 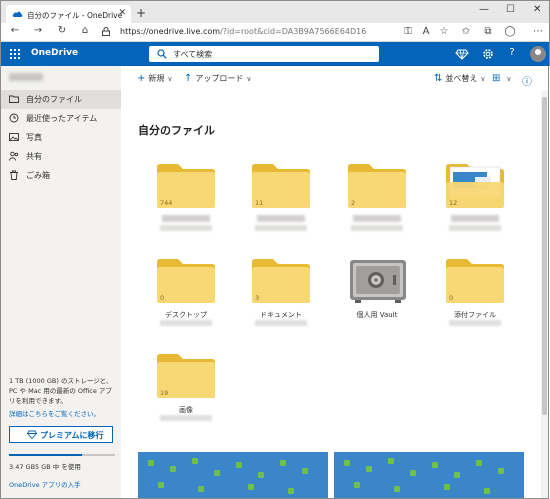 I want to click on new-button: + 新規 ∨, so click(x=155, y=78).